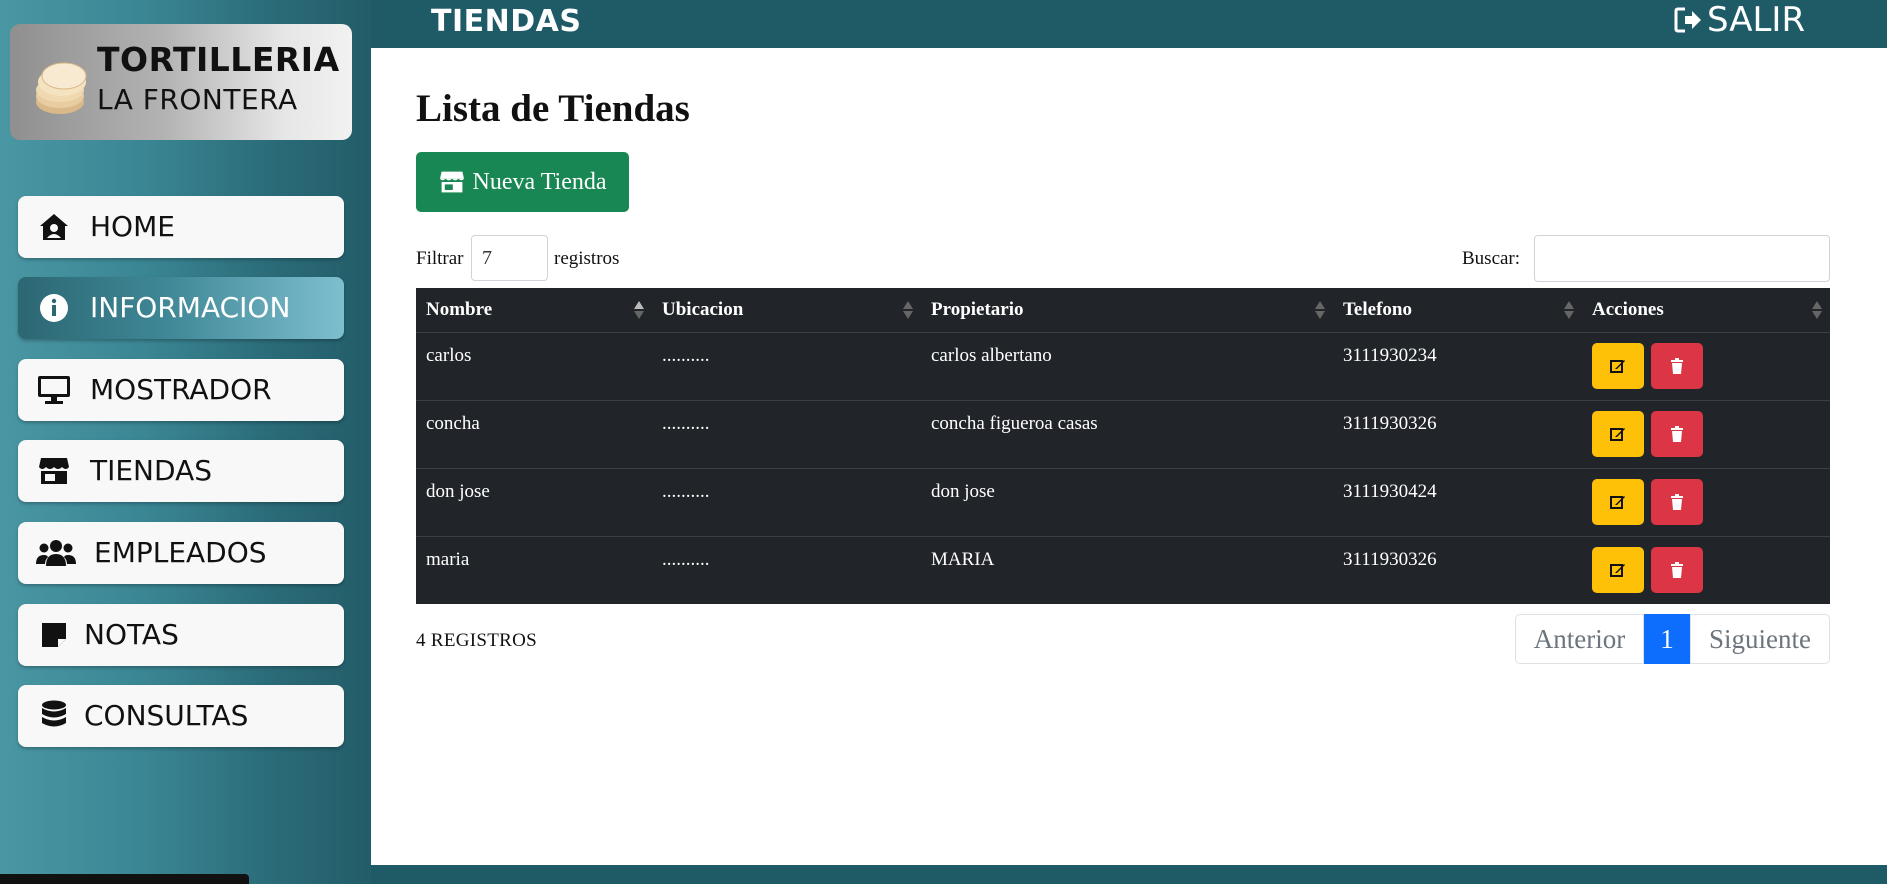  What do you see at coordinates (1687, 20) in the screenshot?
I see `sign-out-icon` at bounding box center [1687, 20].